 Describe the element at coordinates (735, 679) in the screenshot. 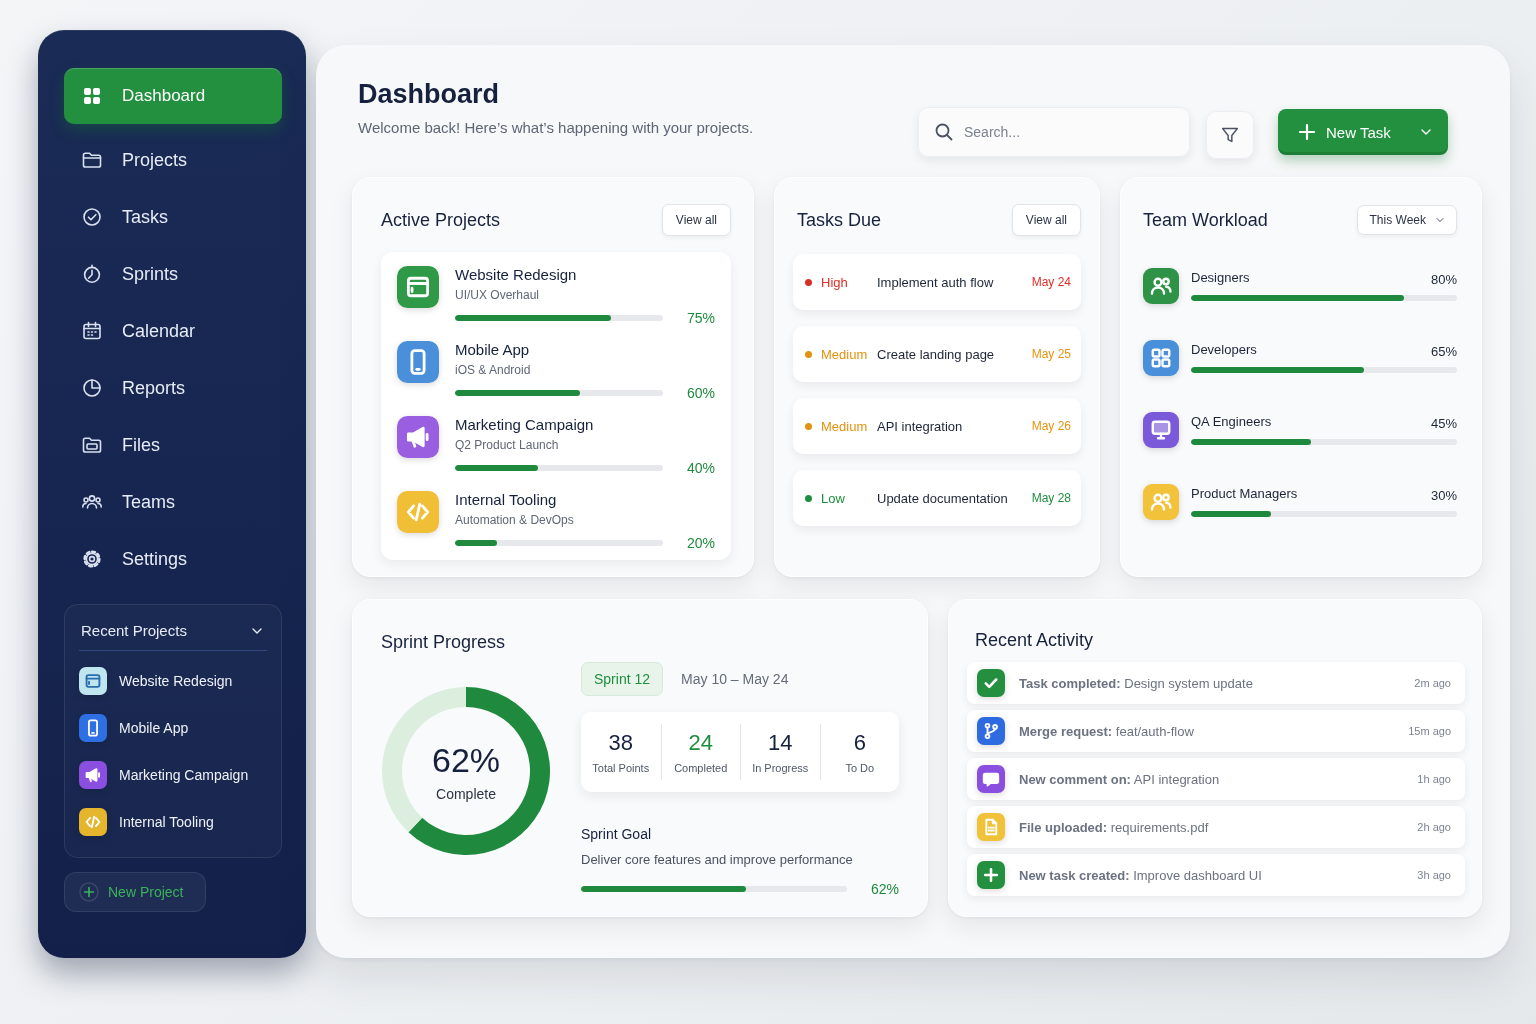

I see `sprint-dates: May 10 – May 24` at that location.